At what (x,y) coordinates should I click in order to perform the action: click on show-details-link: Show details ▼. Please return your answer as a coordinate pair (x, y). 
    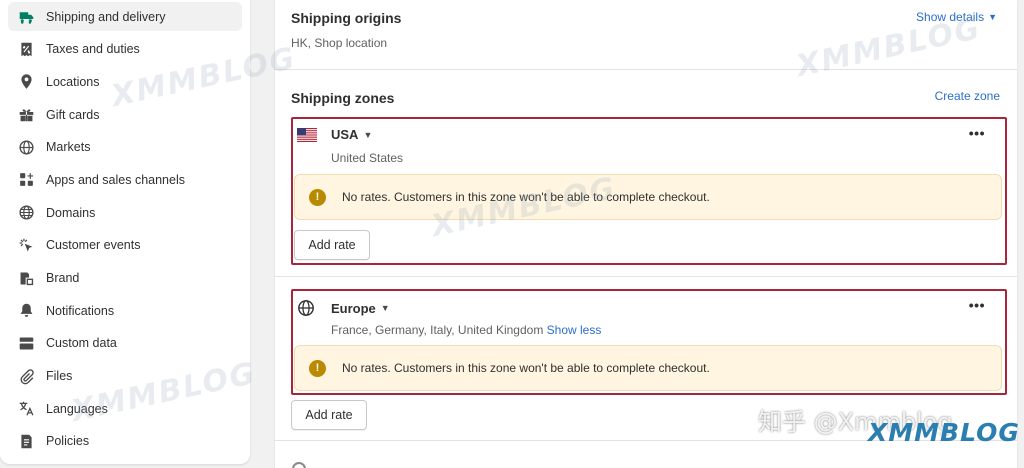
    Looking at the image, I should click on (956, 17).